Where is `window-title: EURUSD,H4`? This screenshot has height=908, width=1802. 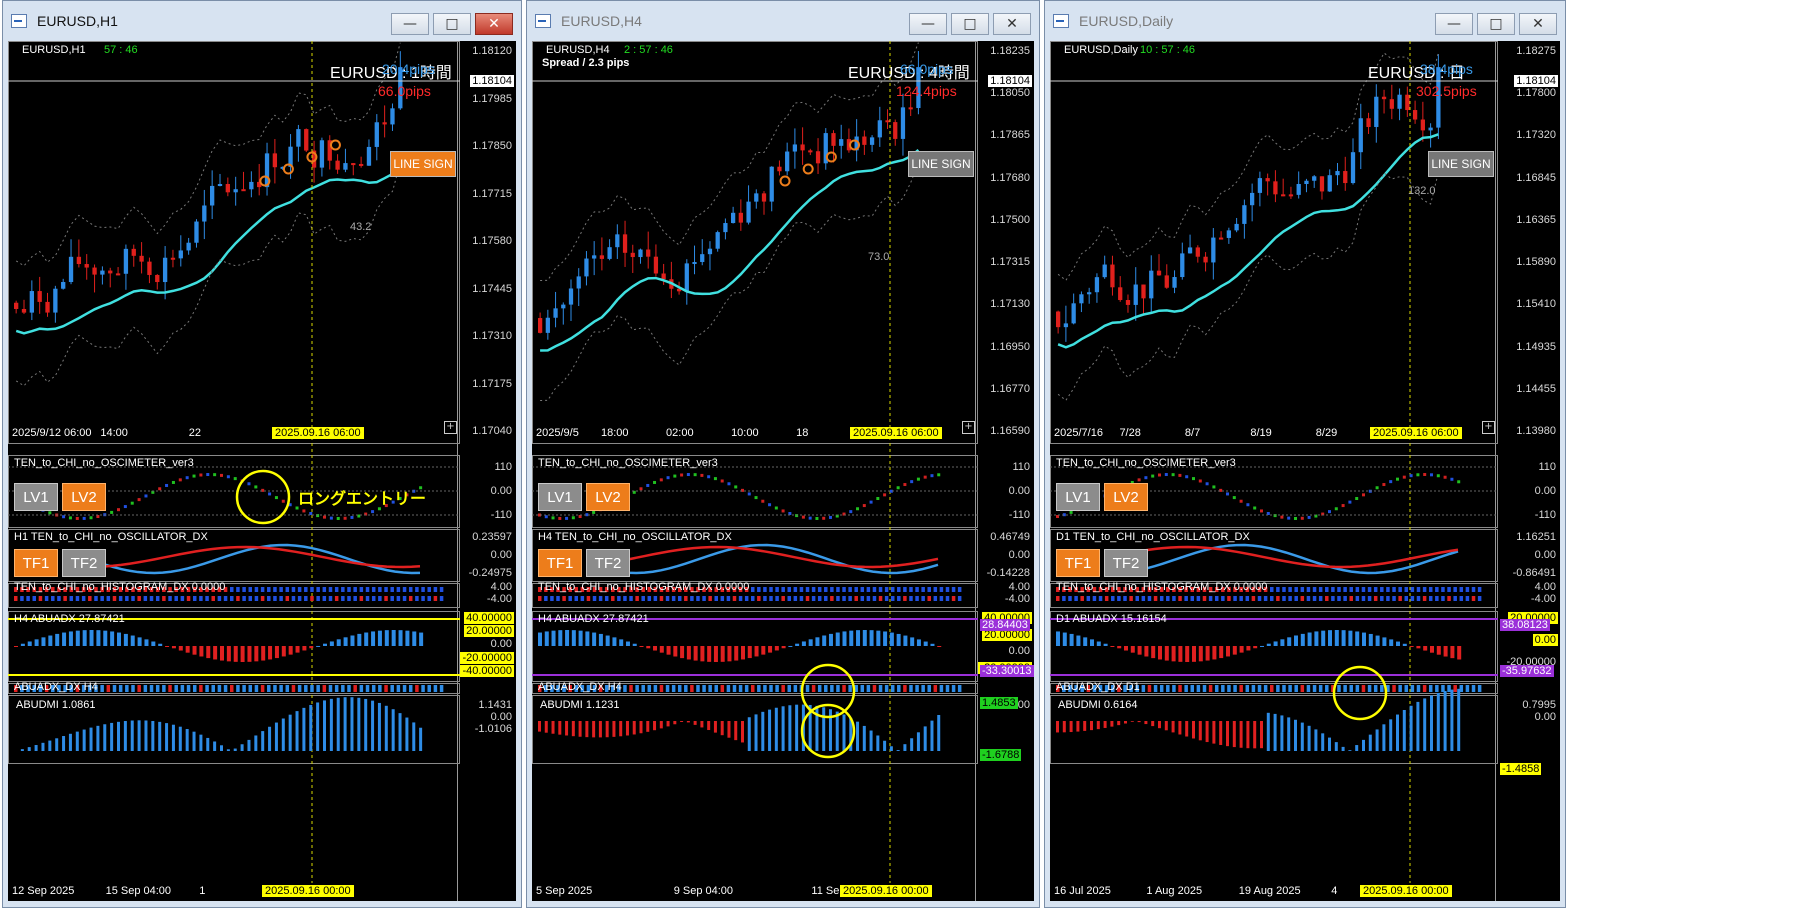
window-title: EURUSD,H4 is located at coordinates (601, 21).